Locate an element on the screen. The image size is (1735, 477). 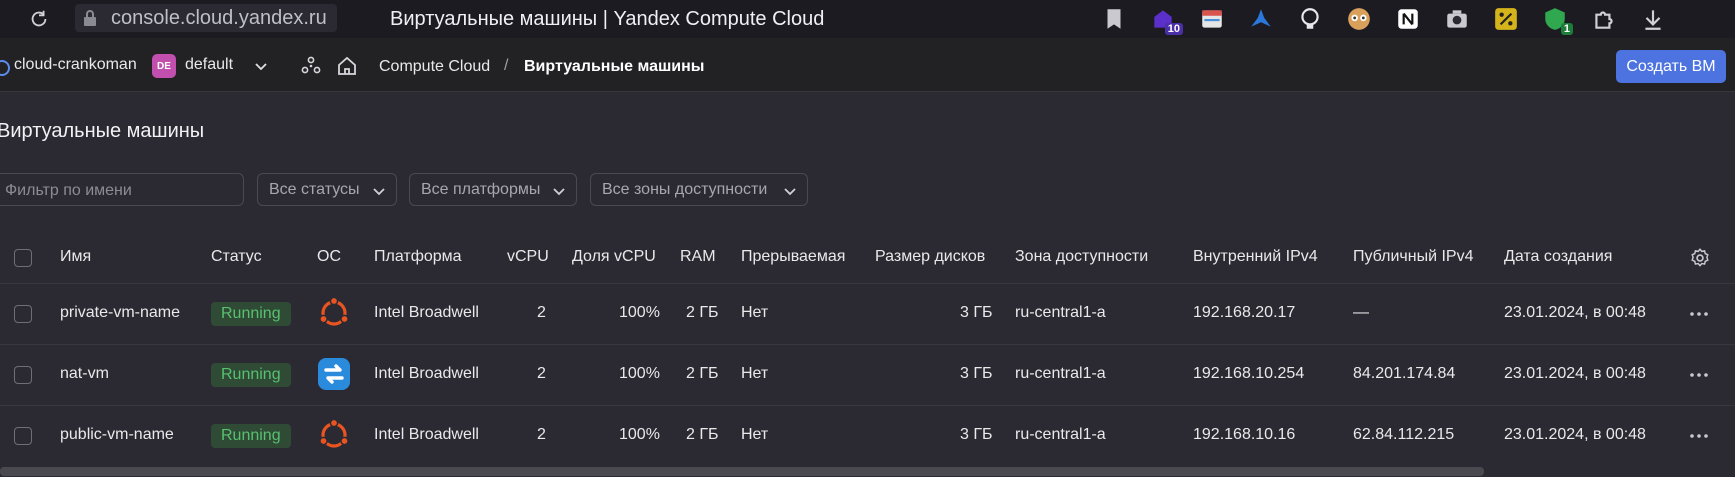
column-header-platform: Платформа is located at coordinates (418, 257).